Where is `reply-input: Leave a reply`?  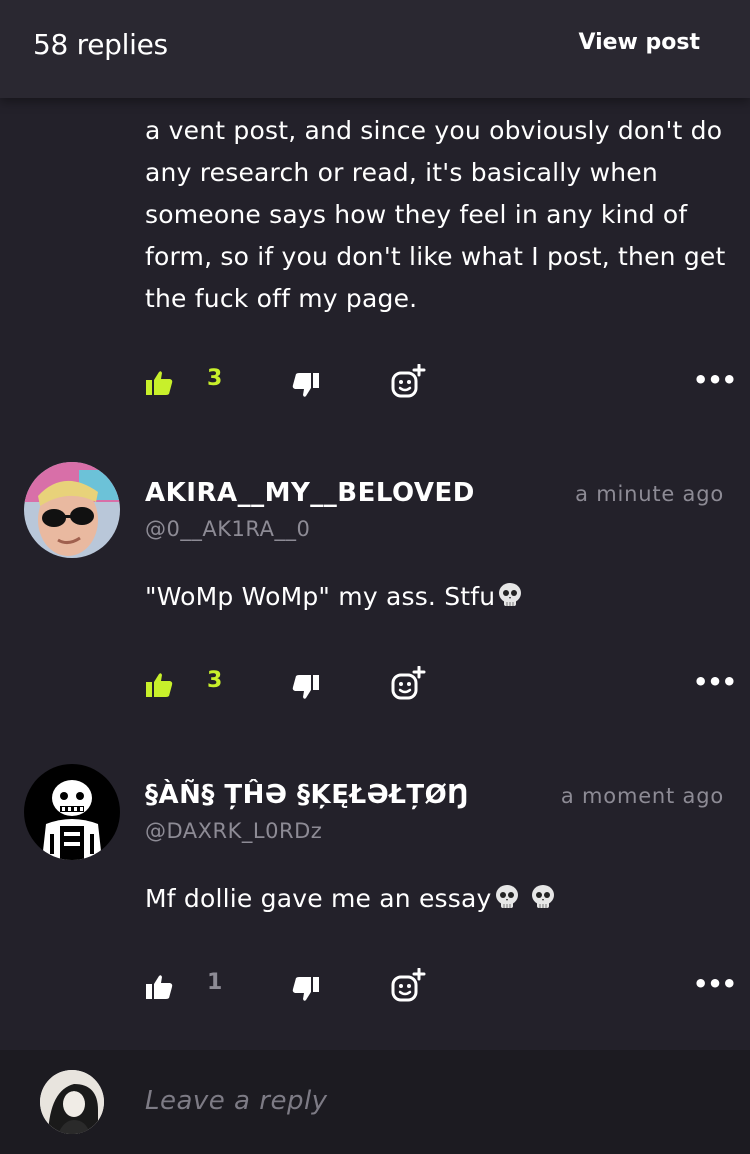 reply-input: Leave a reply is located at coordinates (236, 1101).